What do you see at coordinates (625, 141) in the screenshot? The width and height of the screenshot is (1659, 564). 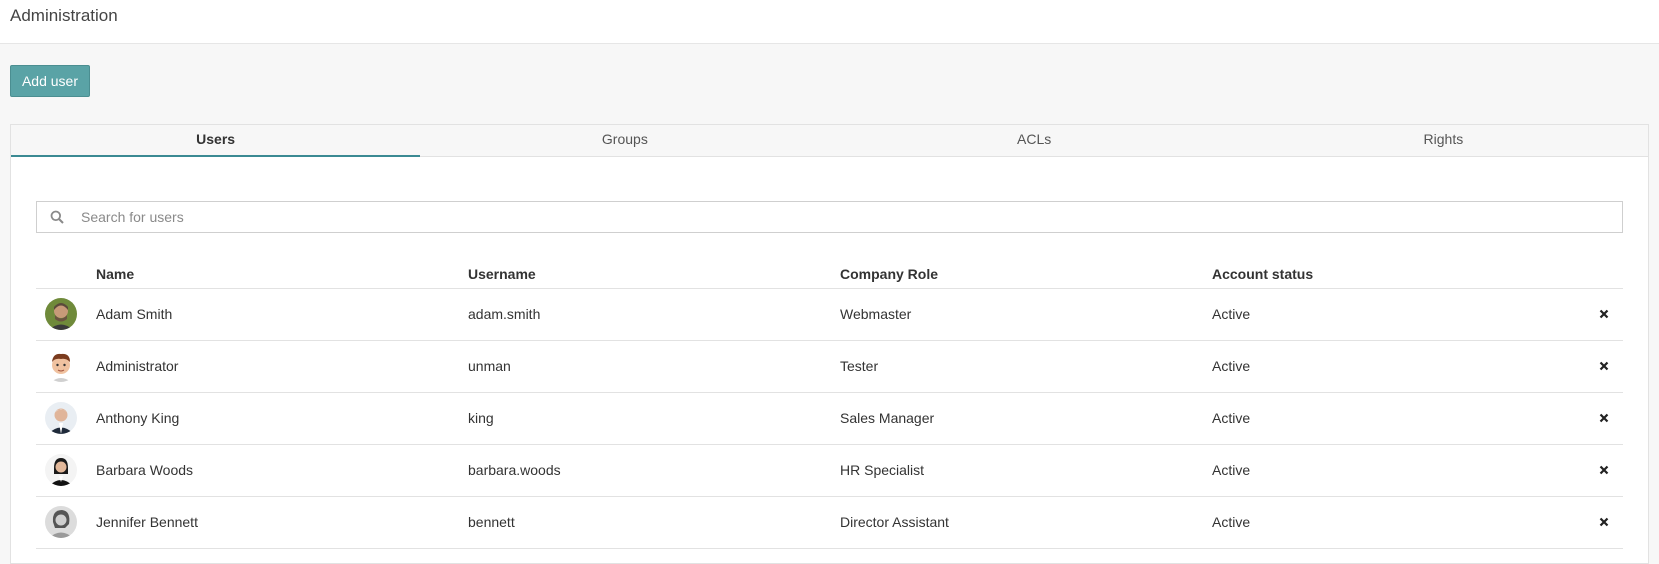 I see `tab-groups: Groups` at bounding box center [625, 141].